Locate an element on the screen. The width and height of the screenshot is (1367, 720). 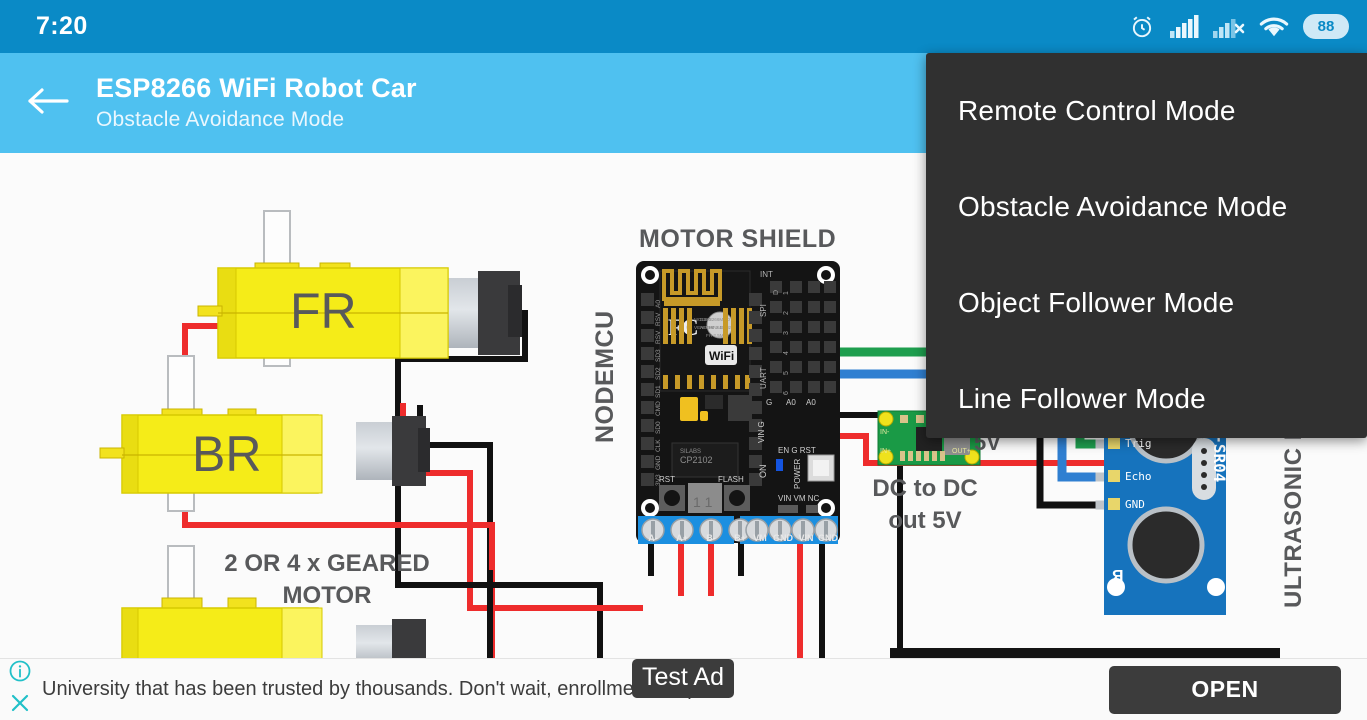
svg-text: D is located at coordinates (776, 292).